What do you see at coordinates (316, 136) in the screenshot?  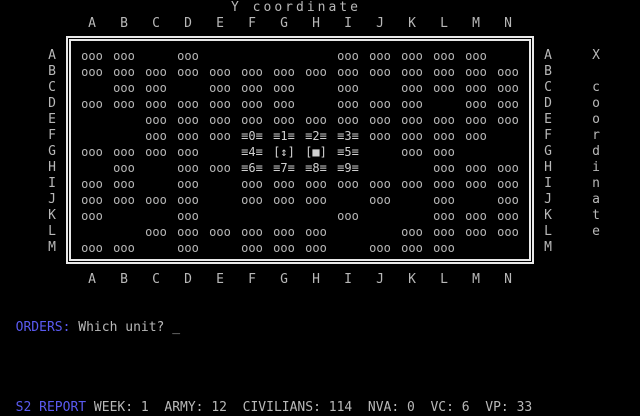 I see `unit-marker: ≡2≡` at bounding box center [316, 136].